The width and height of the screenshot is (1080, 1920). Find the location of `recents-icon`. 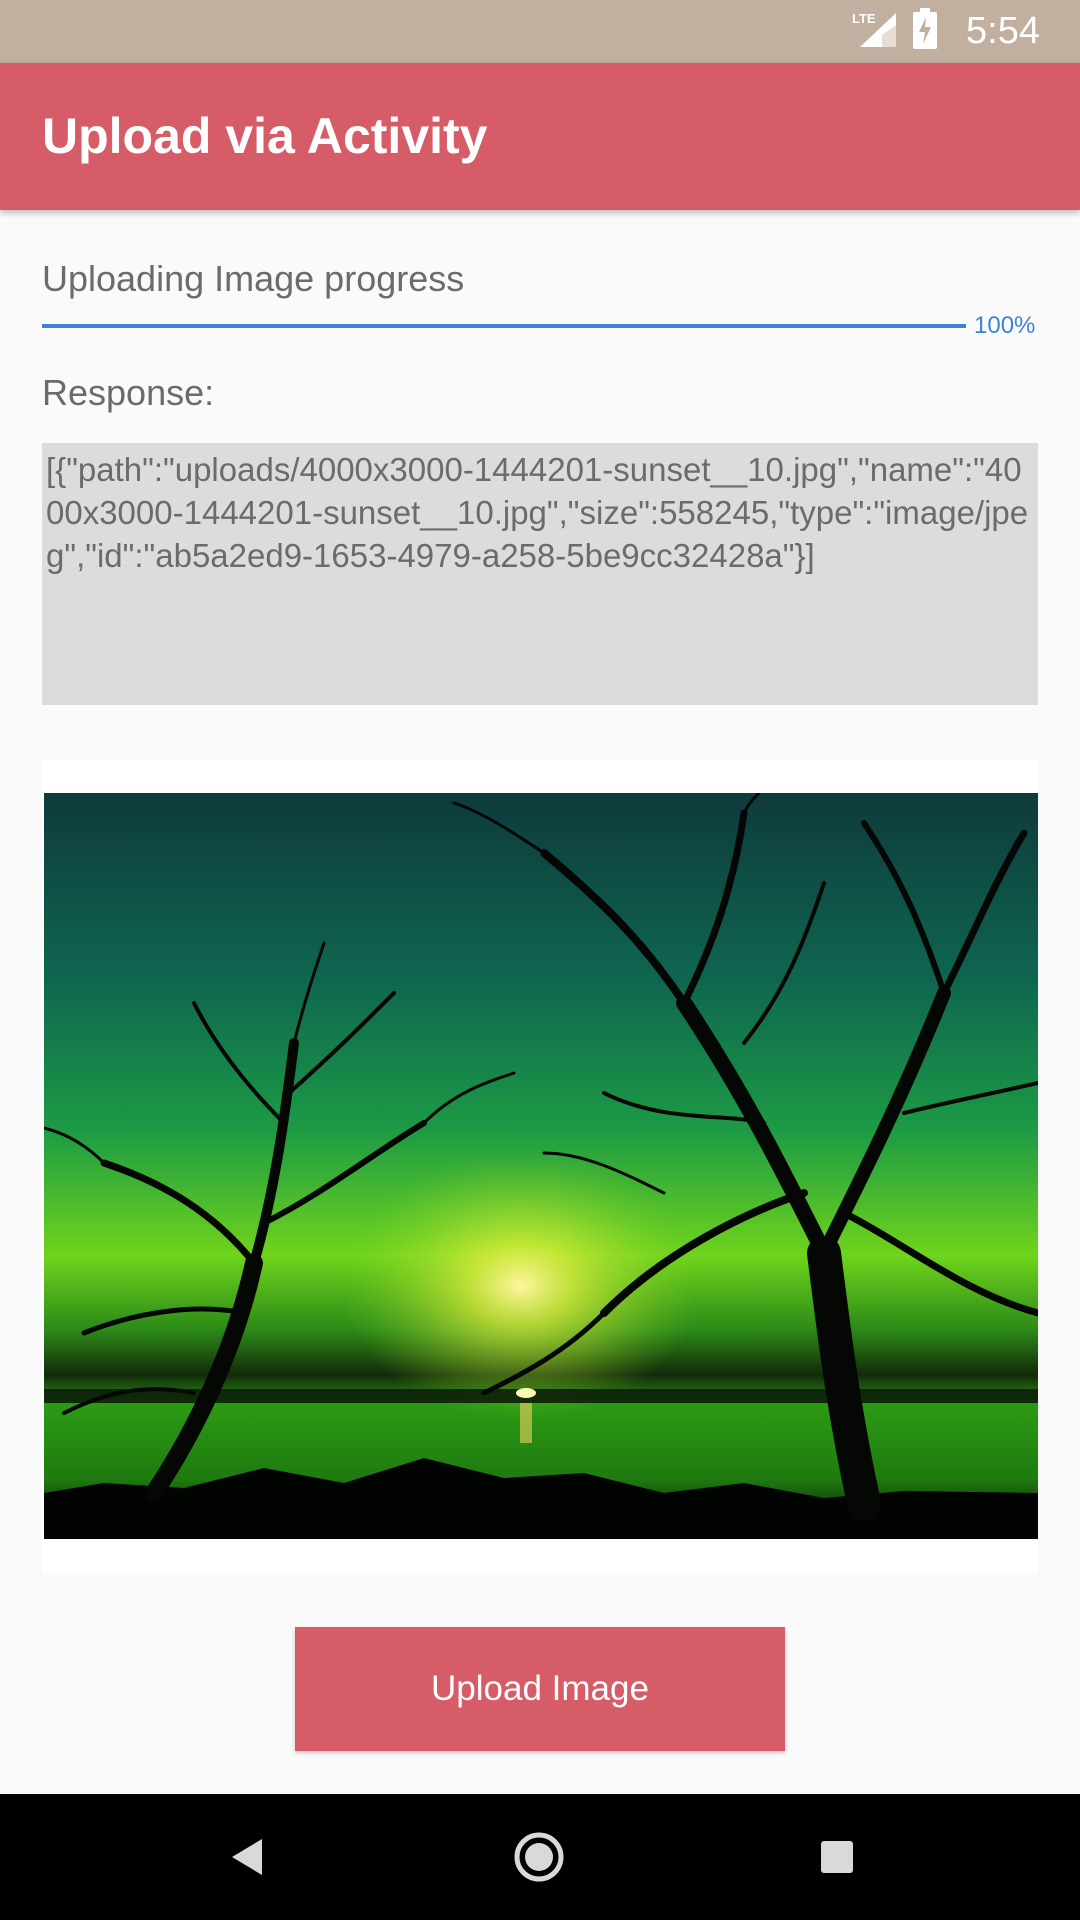

recents-icon is located at coordinates (837, 1857).